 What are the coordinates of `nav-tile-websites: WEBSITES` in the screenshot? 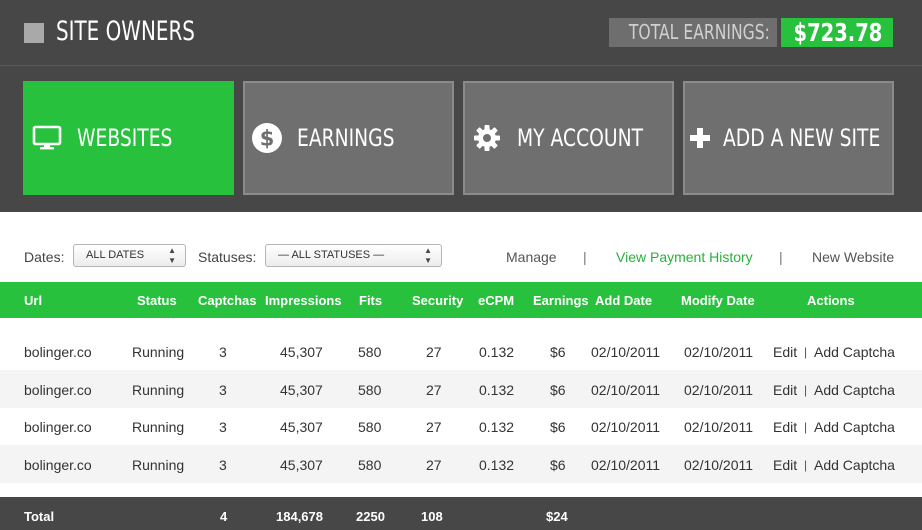 It's located at (128, 138).